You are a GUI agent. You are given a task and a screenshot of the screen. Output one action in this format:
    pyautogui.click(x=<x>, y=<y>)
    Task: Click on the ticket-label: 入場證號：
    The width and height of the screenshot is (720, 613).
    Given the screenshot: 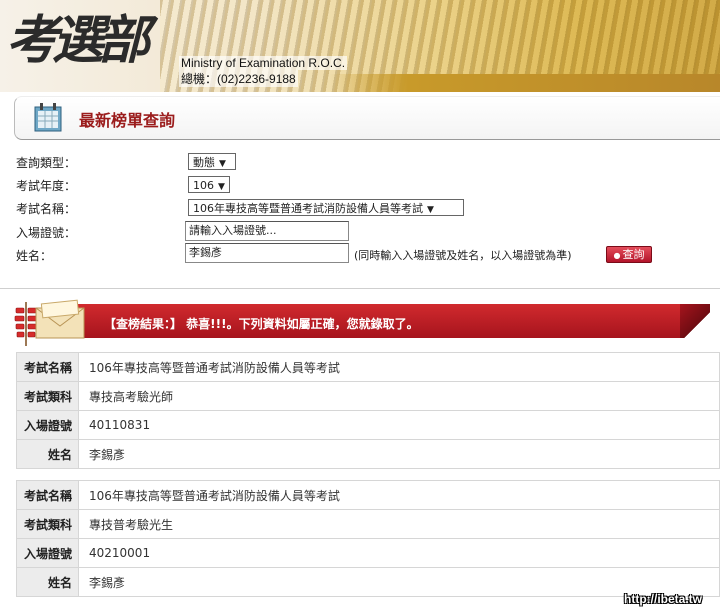 What is the action you would take?
    pyautogui.click(x=46, y=233)
    